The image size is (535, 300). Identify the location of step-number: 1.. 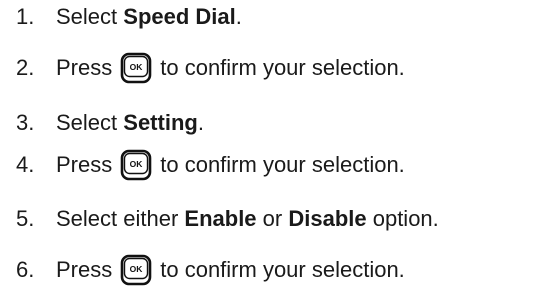
(25, 16).